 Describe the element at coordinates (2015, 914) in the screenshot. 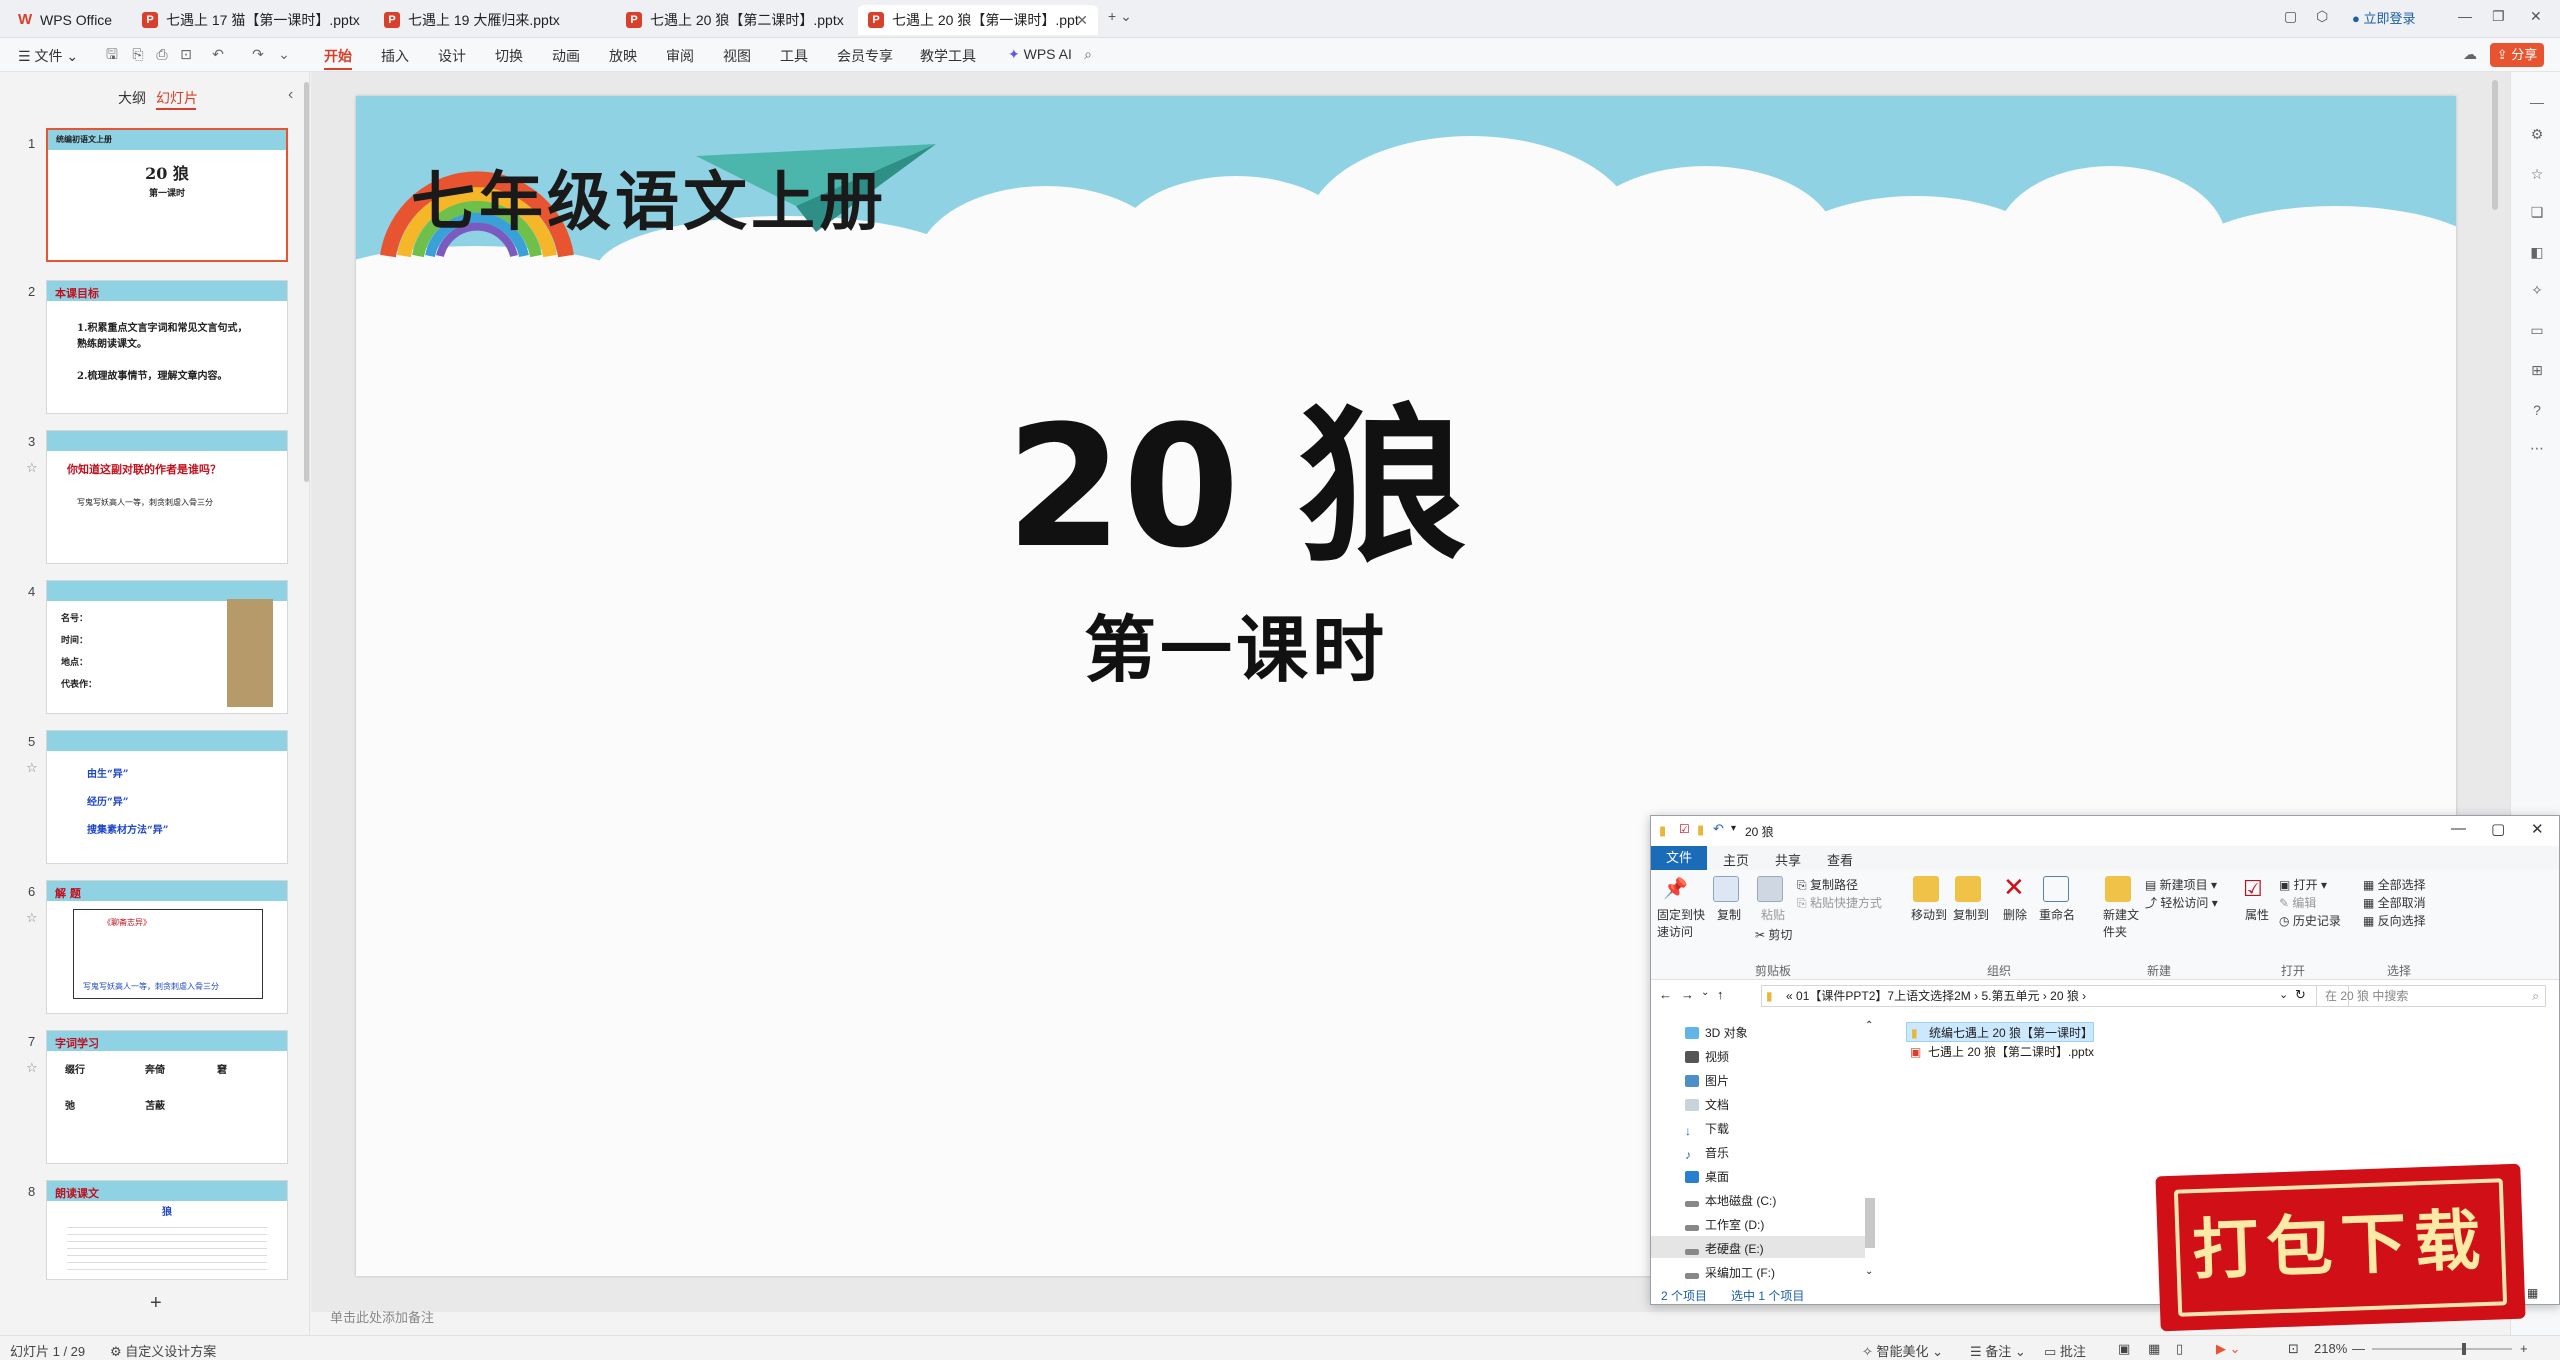

I see `delete-button: 删除` at that location.